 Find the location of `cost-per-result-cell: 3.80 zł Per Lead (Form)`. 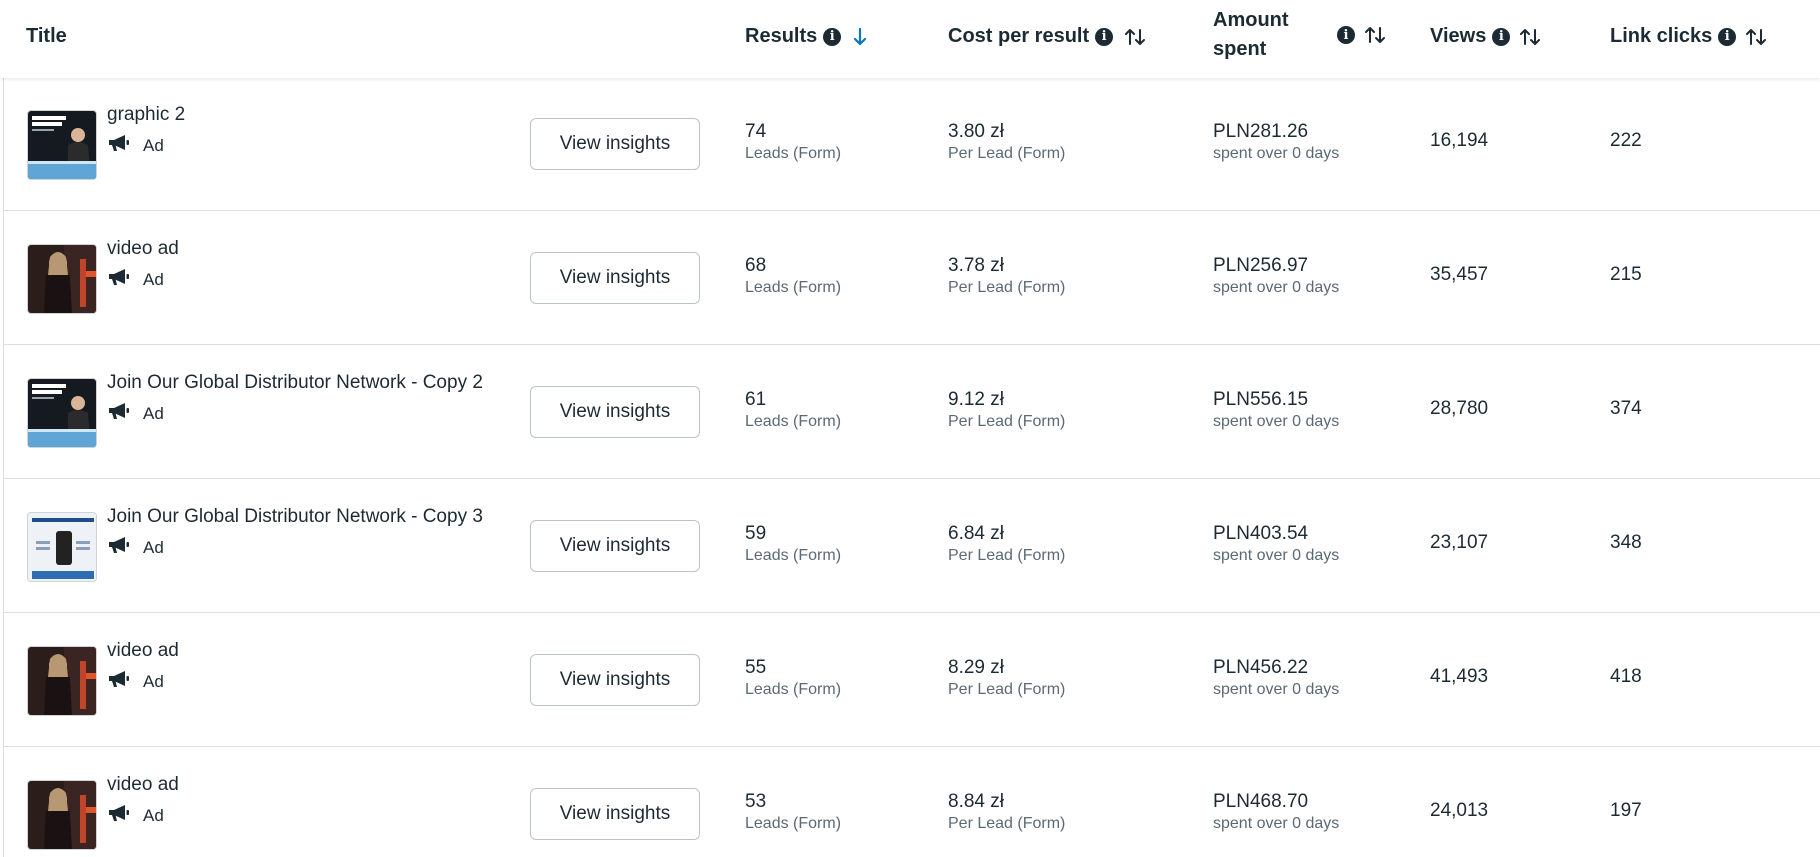

cost-per-result-cell: 3.80 zł Per Lead (Form) is located at coordinates (1006, 142).